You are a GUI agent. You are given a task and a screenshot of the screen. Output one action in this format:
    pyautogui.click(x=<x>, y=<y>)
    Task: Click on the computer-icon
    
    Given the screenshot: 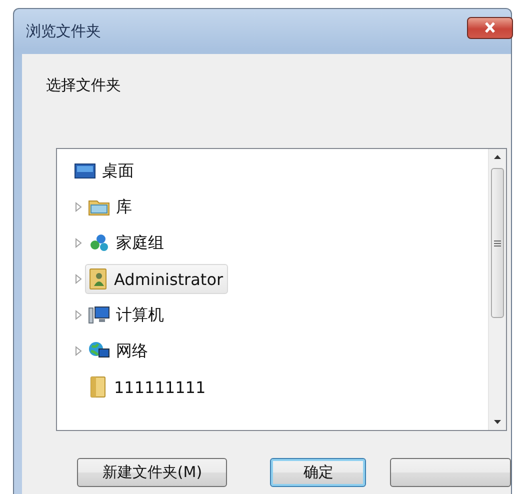 What is the action you would take?
    pyautogui.click(x=99, y=315)
    